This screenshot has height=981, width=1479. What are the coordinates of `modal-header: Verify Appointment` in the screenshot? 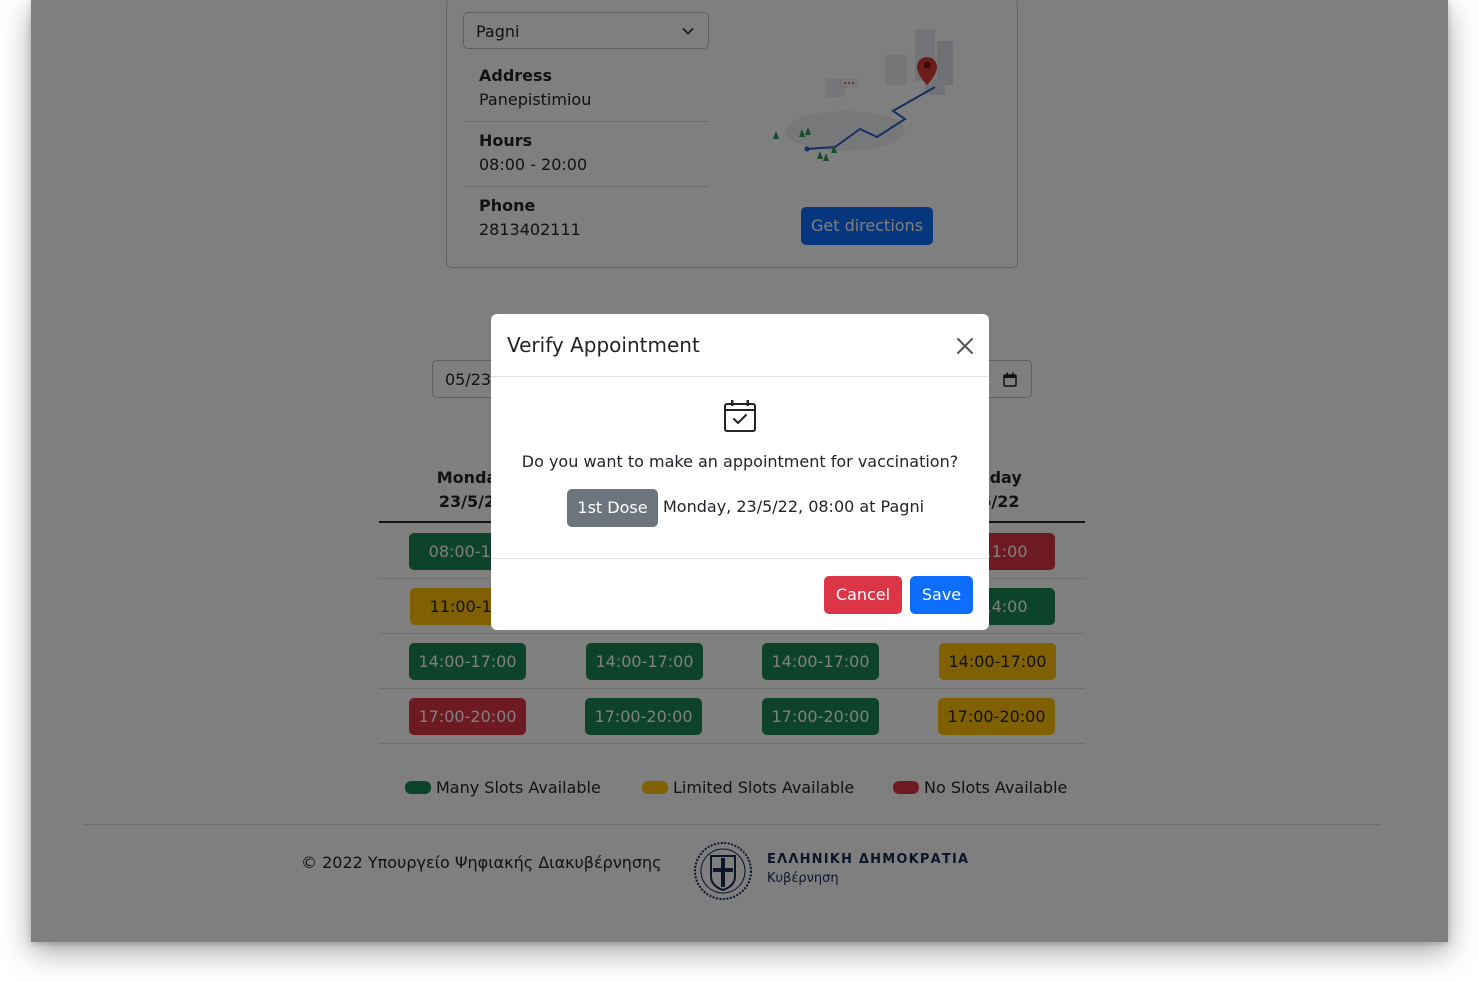 It's located at (740, 345).